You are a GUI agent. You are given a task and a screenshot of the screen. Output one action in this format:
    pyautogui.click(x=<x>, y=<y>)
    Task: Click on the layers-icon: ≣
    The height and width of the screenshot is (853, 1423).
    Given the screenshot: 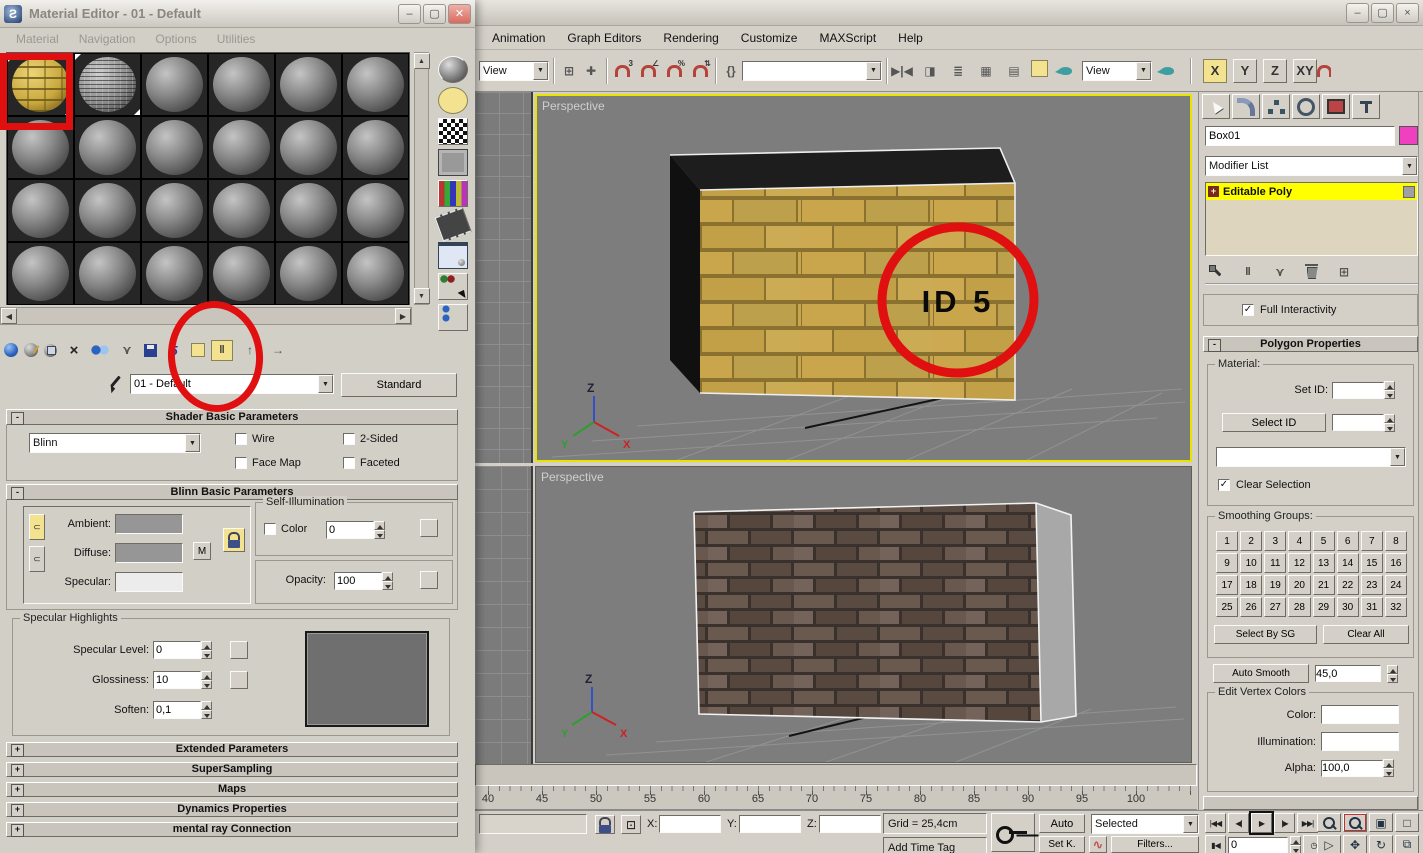 What is the action you would take?
    pyautogui.click(x=958, y=70)
    